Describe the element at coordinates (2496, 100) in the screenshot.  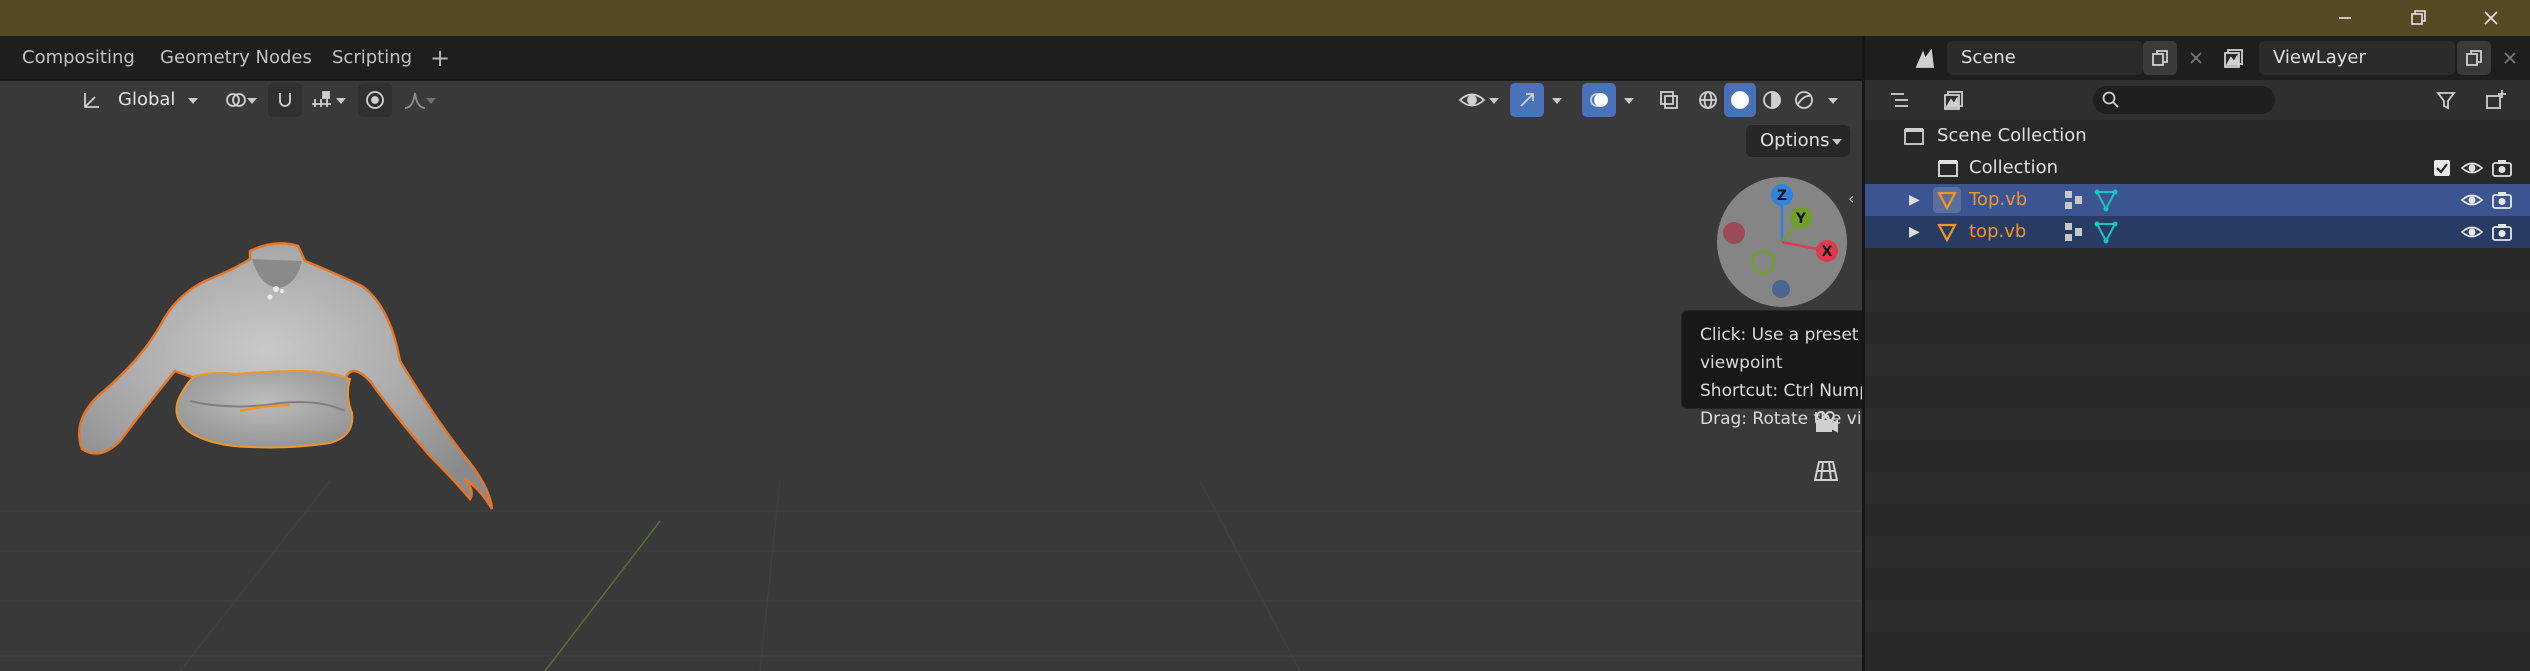
I see `new-collection-button` at that location.